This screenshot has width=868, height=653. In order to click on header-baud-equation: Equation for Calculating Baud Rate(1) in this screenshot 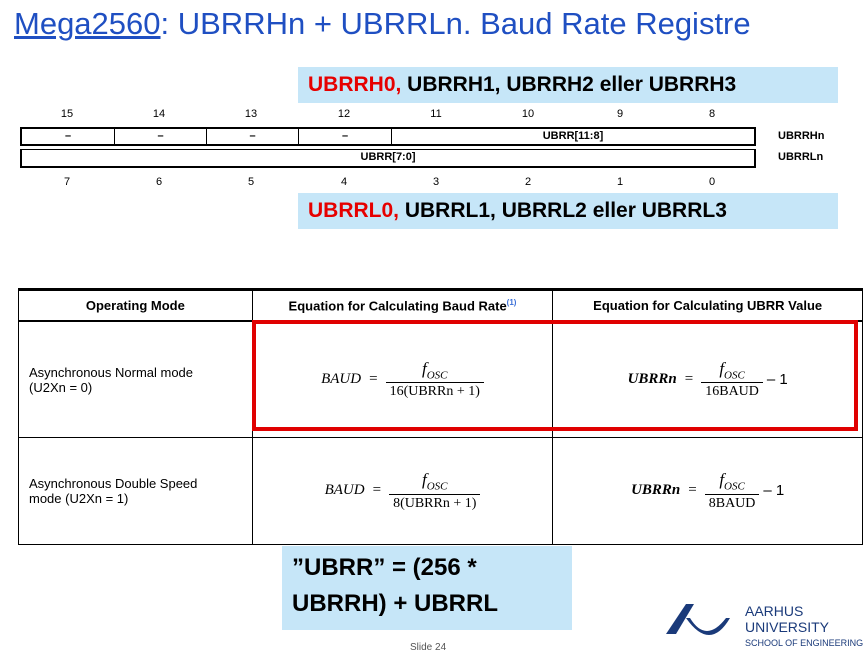, I will do `click(403, 305)`.